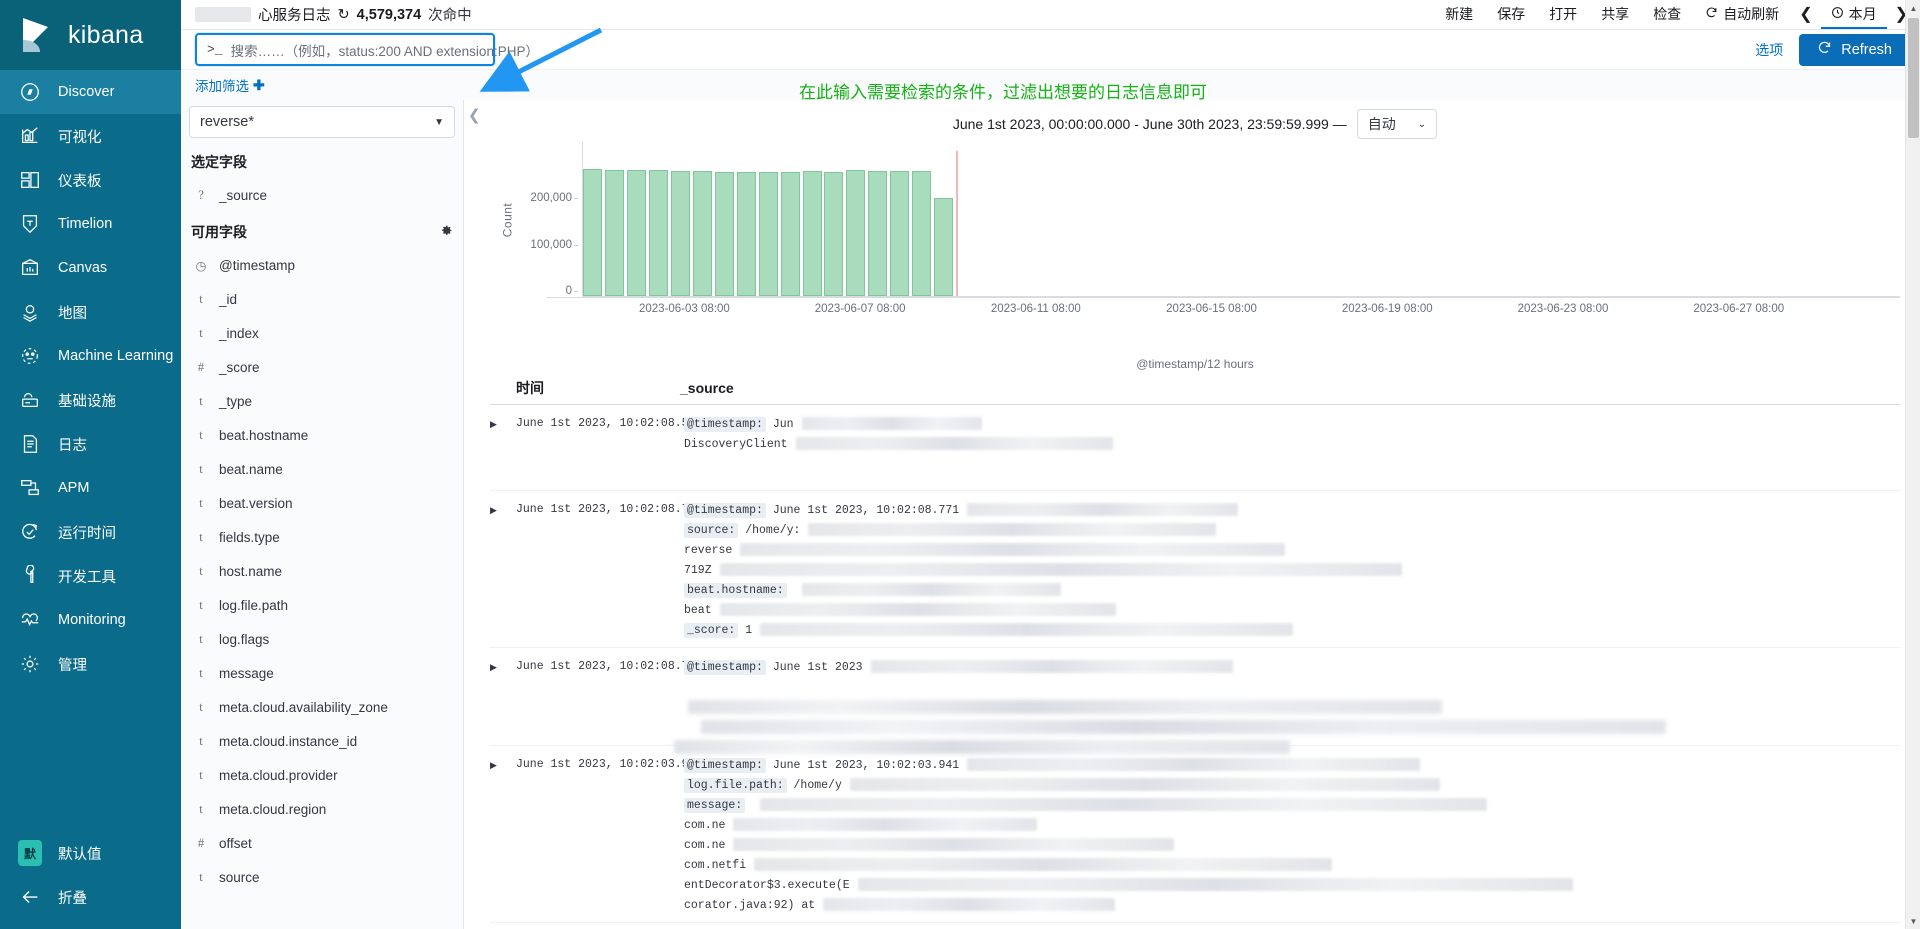 This screenshot has width=1920, height=929. I want to click on sidebar-item-apm: APM, so click(90, 488).